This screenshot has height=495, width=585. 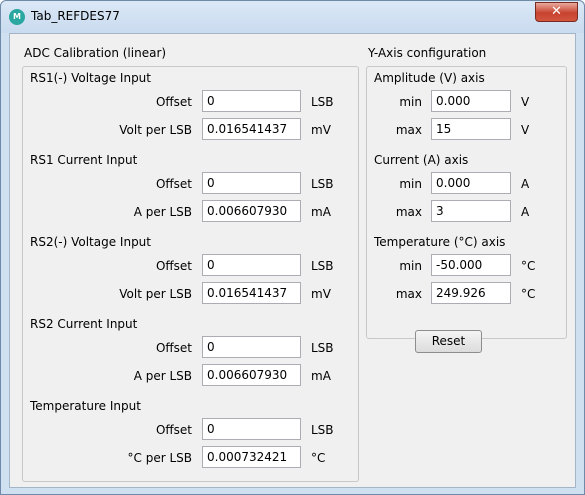 I want to click on amplitude-min-unit: V, so click(x=525, y=102).